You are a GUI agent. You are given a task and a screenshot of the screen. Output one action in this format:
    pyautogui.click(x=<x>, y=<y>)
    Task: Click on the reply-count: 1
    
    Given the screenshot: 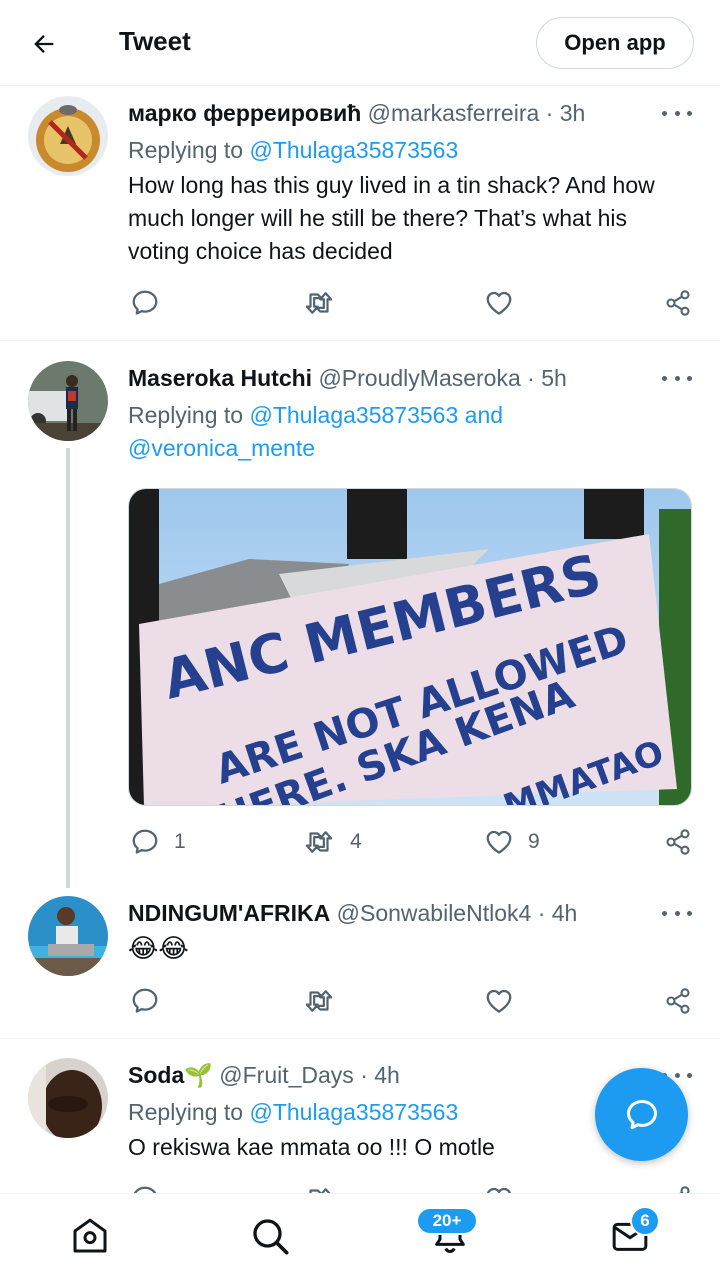 What is the action you would take?
    pyautogui.click(x=180, y=841)
    